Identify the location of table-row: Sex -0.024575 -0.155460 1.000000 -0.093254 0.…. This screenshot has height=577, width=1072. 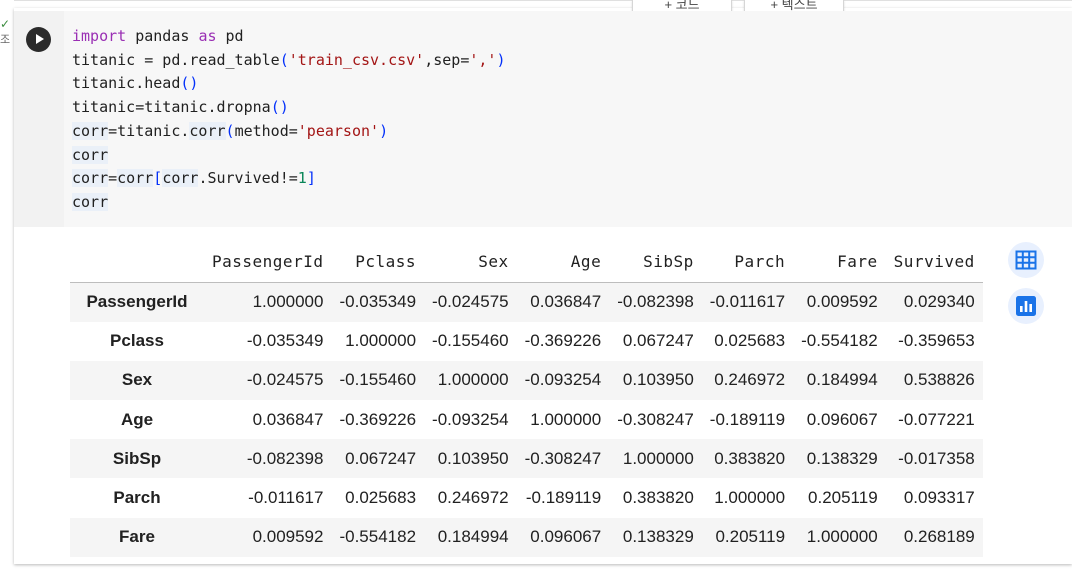
(526, 380).